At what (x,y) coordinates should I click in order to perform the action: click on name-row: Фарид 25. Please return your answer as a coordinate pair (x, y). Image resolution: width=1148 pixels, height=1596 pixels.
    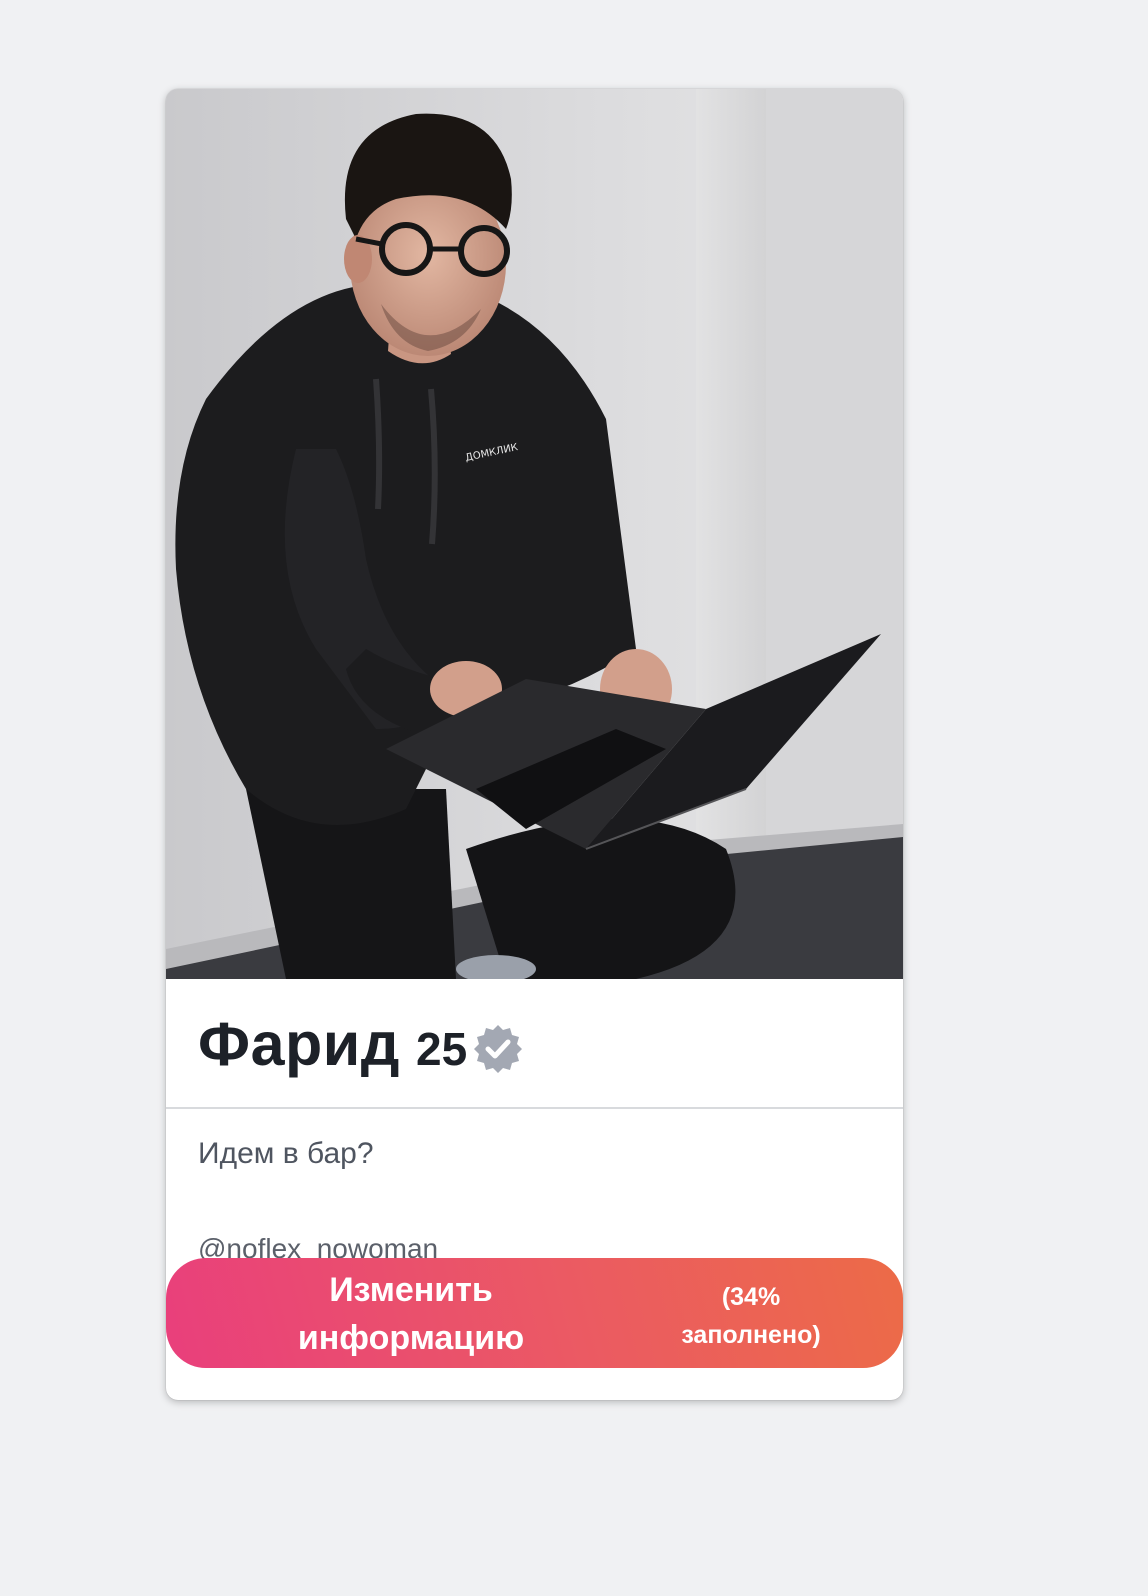
    Looking at the image, I should click on (360, 1044).